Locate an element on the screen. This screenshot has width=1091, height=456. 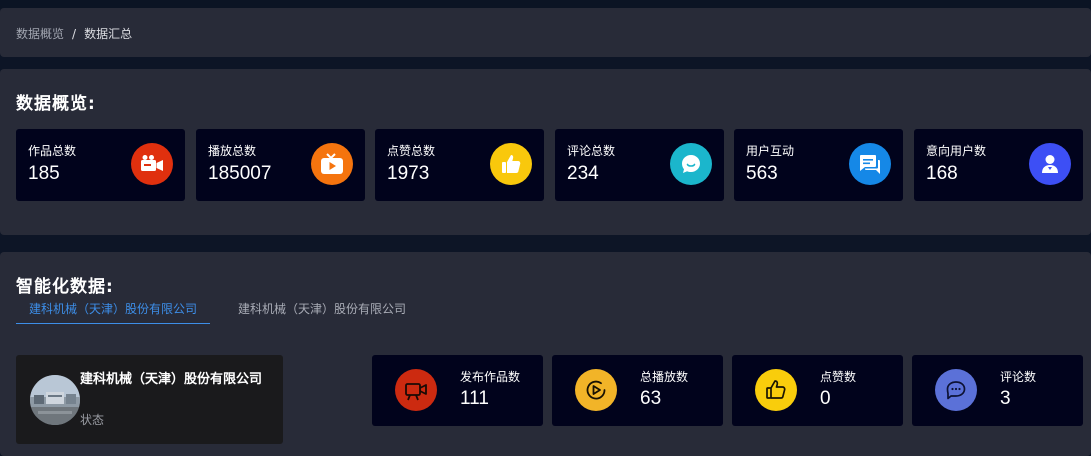
metric-value: 63 is located at coordinates (651, 398).